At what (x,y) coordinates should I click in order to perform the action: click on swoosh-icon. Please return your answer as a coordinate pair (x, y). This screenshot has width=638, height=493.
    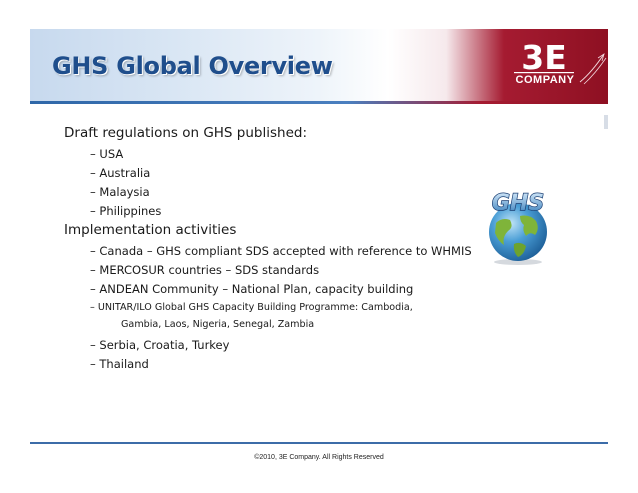
    Looking at the image, I should click on (593, 69).